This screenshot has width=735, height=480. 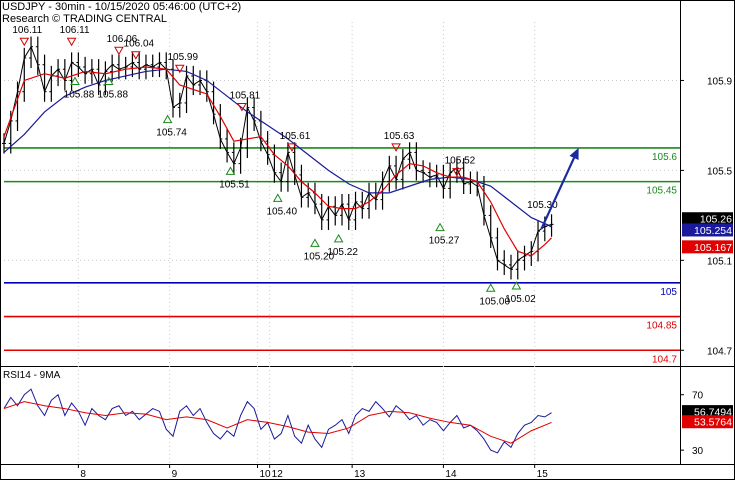 I want to click on pivot-label: 105.51, so click(x=234, y=184).